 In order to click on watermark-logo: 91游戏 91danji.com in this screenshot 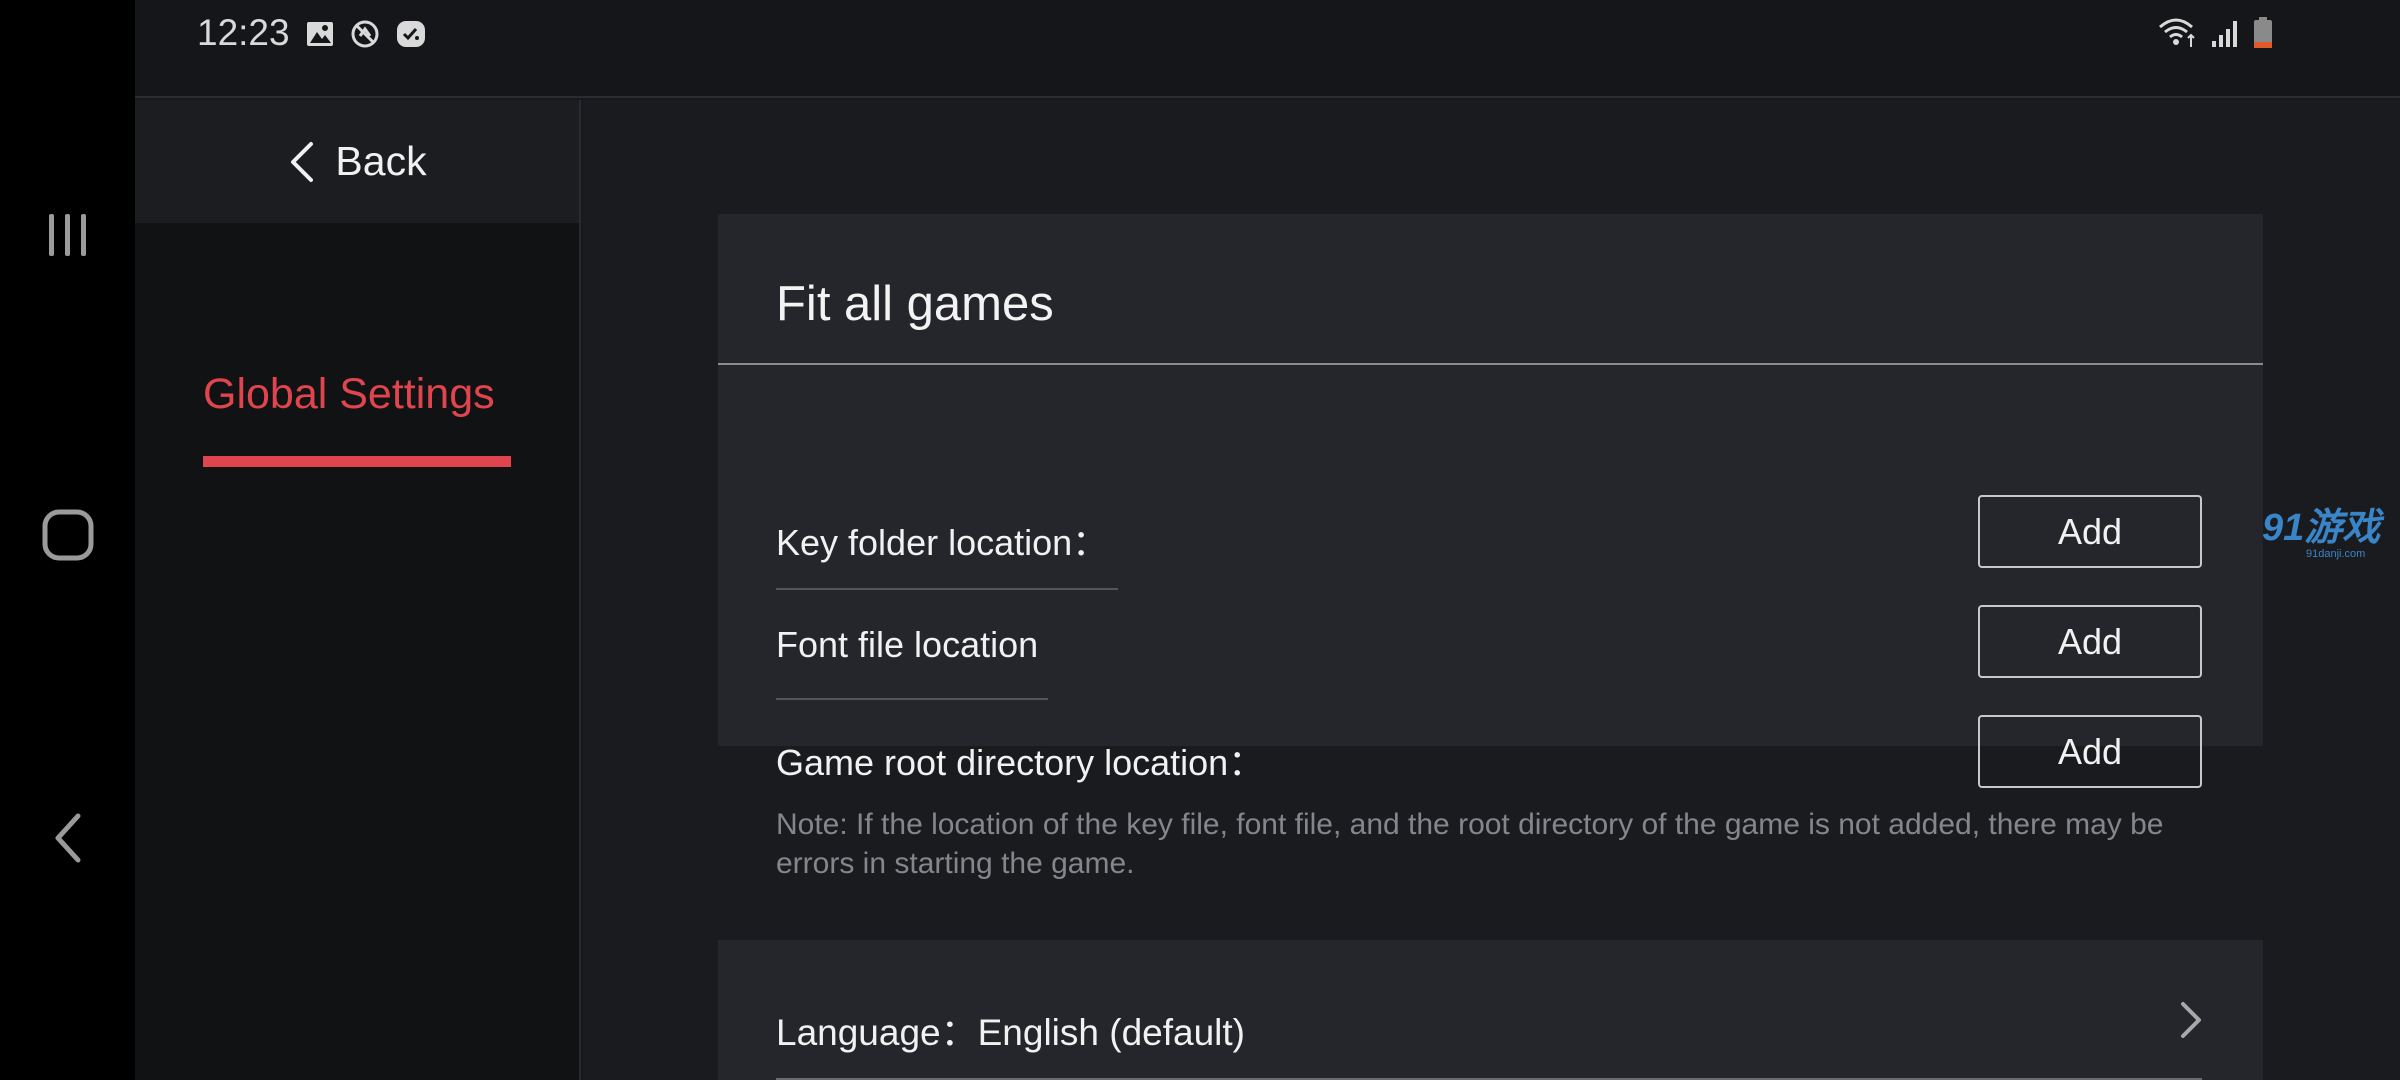, I will do `click(2331, 538)`.